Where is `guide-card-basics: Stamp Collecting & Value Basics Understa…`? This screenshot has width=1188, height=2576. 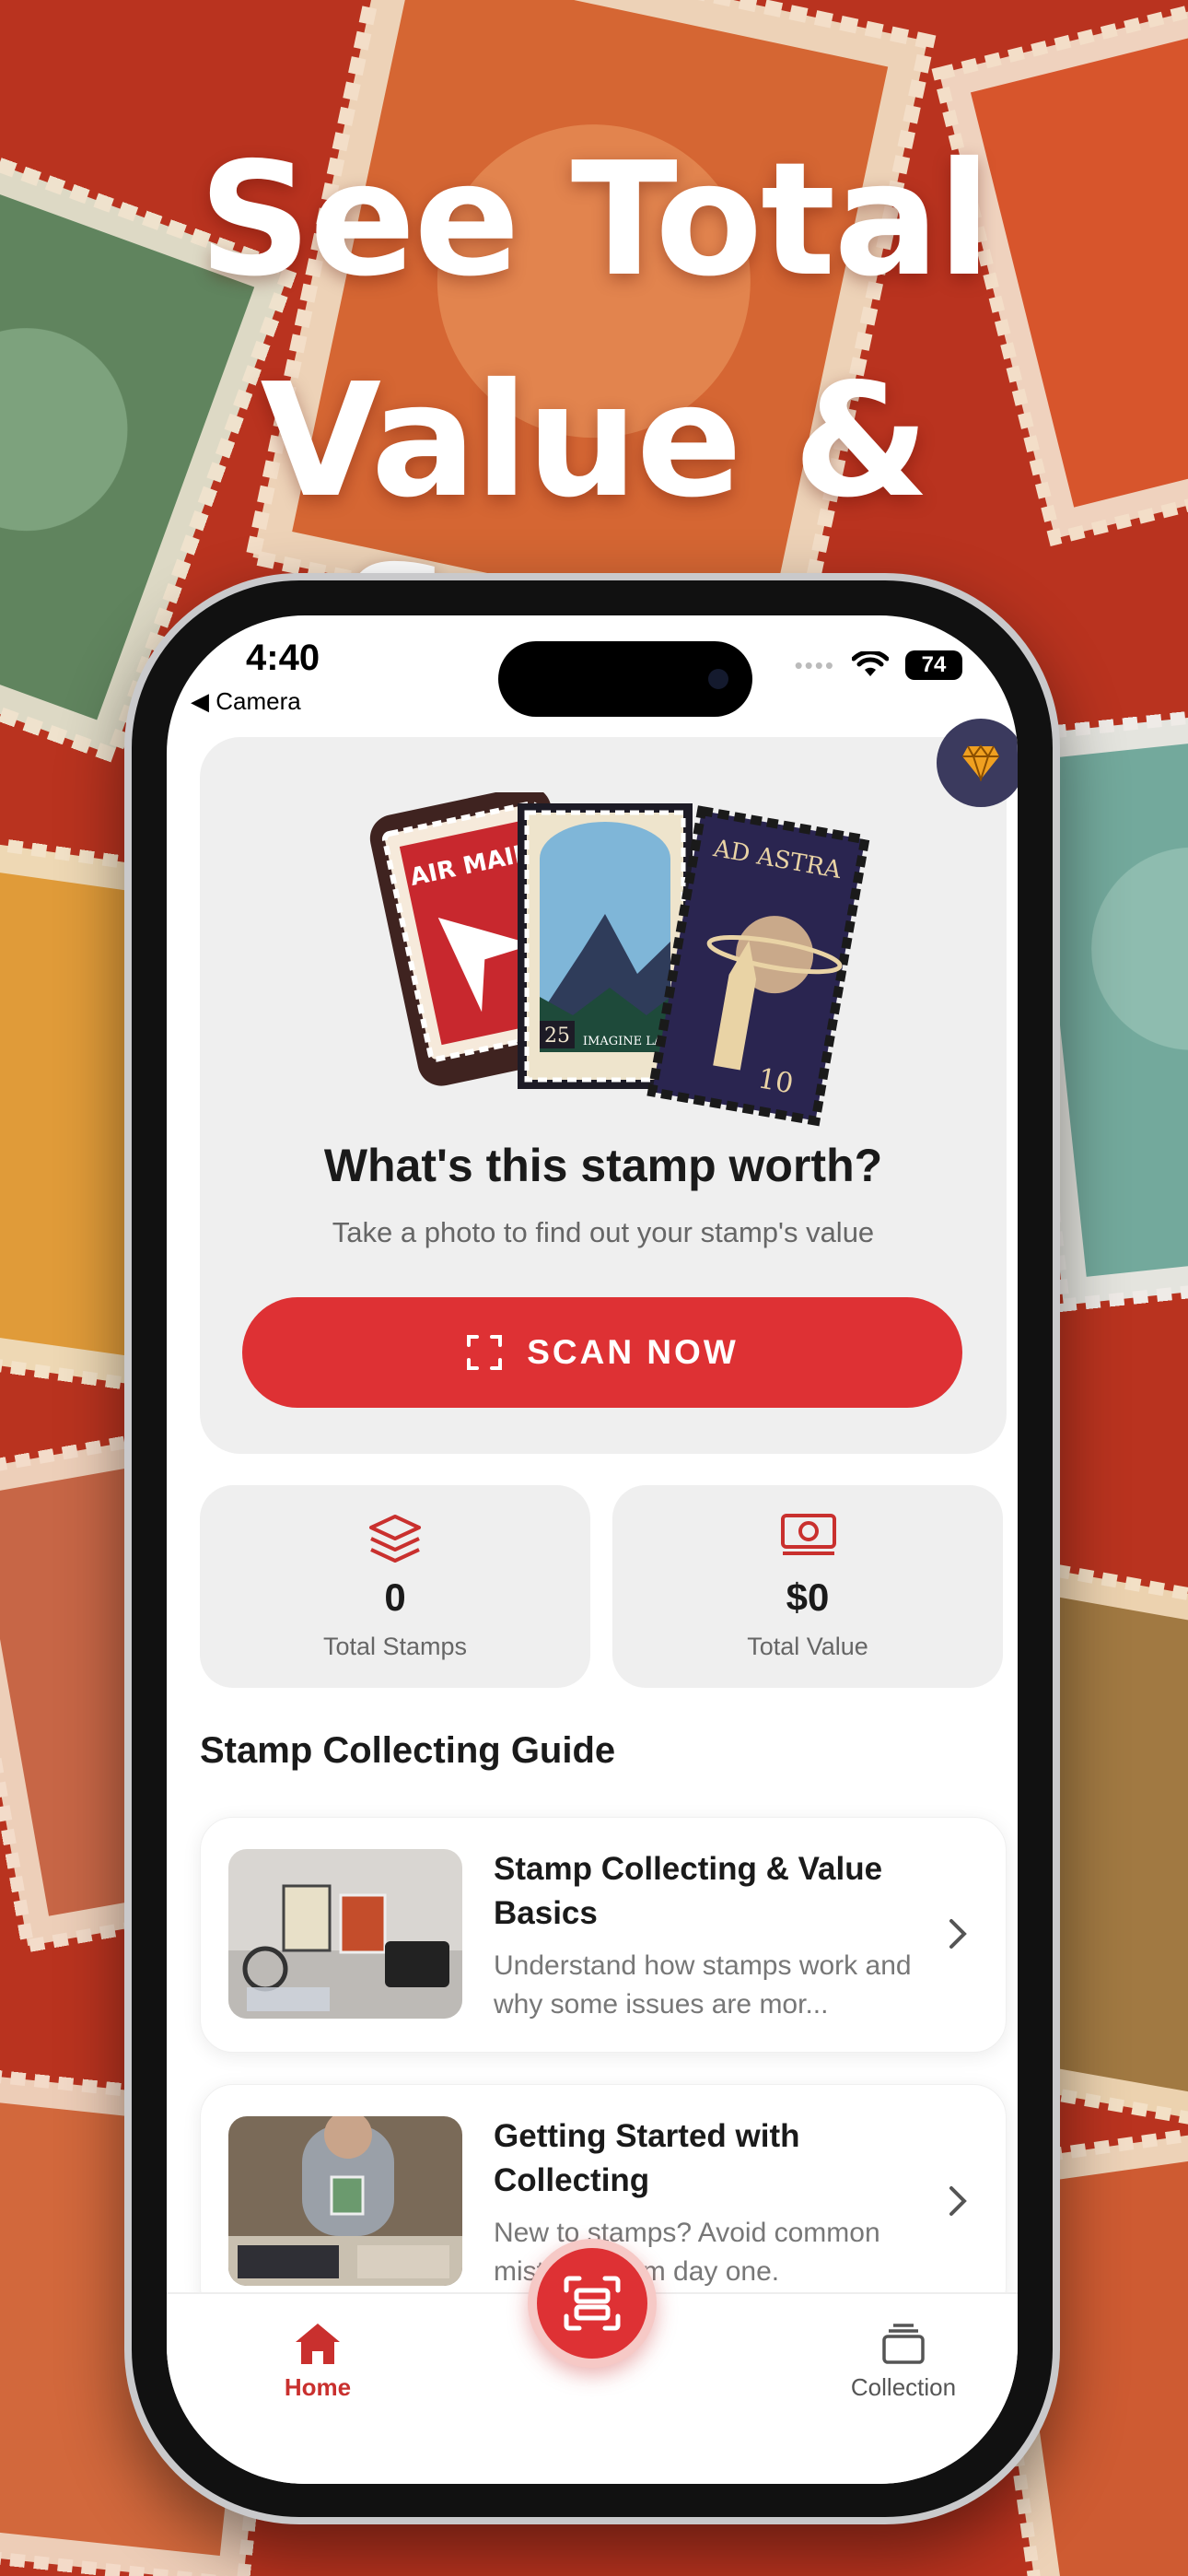
guide-card-basics: Stamp Collecting & Value Basics Understa… is located at coordinates (603, 1935).